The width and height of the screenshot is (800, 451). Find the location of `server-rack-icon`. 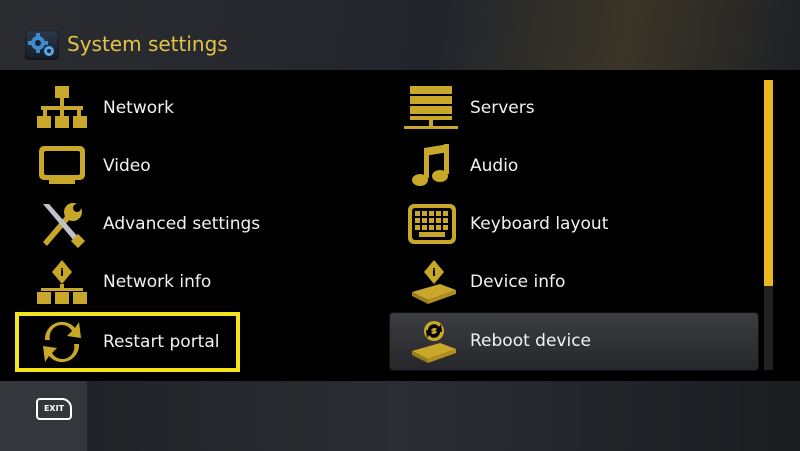

server-rack-icon is located at coordinates (431, 108).